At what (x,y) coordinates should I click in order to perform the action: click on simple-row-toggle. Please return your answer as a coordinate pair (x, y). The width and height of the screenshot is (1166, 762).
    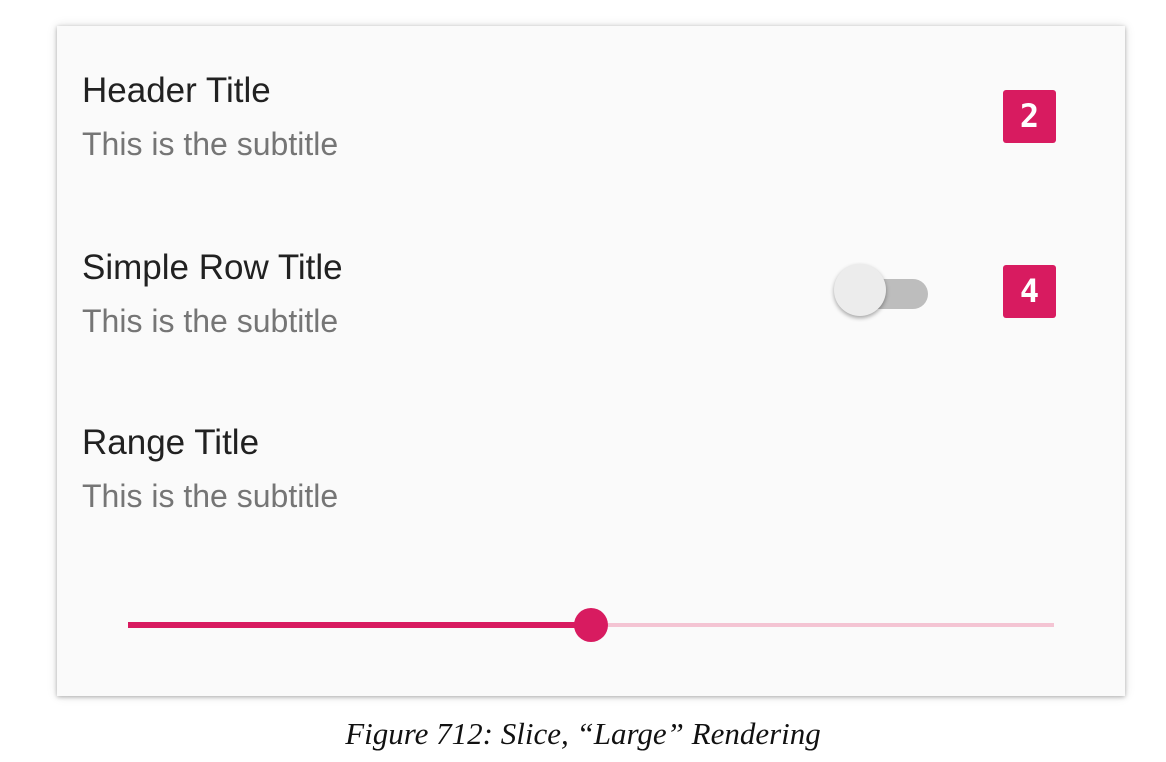
    Looking at the image, I should click on (880, 293).